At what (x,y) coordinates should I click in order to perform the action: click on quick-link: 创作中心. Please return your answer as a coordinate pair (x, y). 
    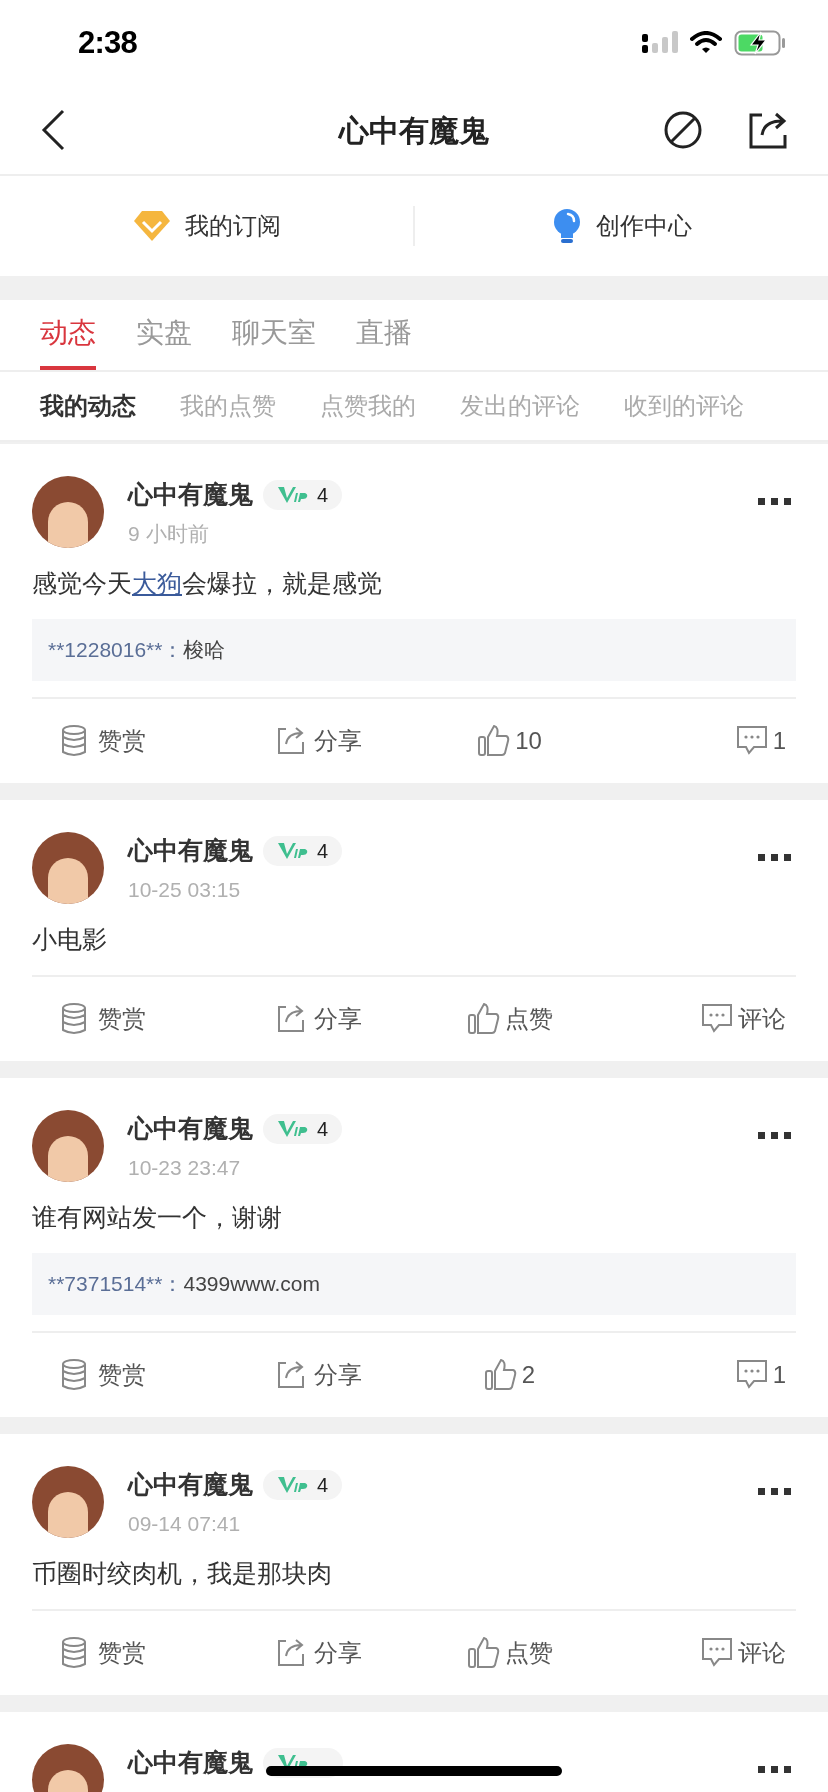
    Looking at the image, I should click on (621, 226).